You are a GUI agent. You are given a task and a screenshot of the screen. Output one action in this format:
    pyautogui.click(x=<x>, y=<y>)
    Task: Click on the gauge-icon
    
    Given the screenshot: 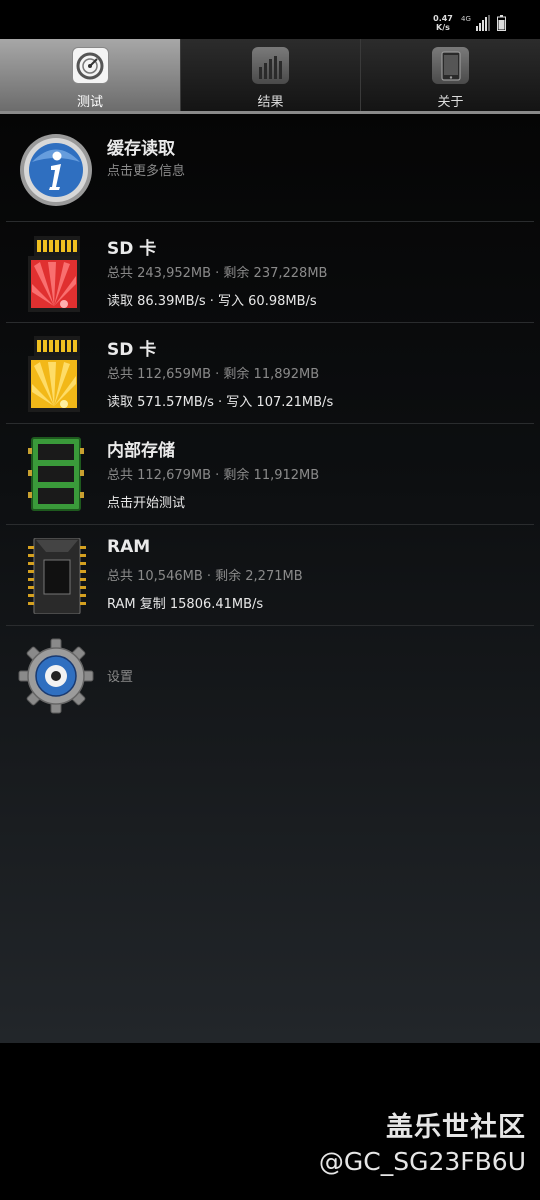 What is the action you would take?
    pyautogui.click(x=90, y=65)
    